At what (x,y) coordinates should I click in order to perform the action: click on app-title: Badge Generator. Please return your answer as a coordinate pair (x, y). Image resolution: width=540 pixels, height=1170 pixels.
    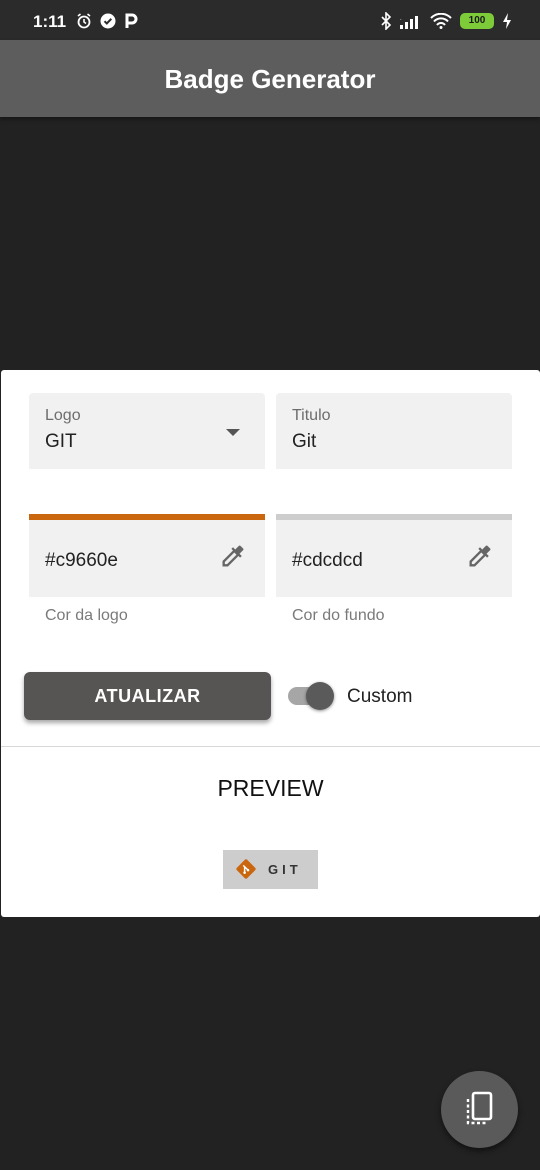
    Looking at the image, I should click on (270, 79).